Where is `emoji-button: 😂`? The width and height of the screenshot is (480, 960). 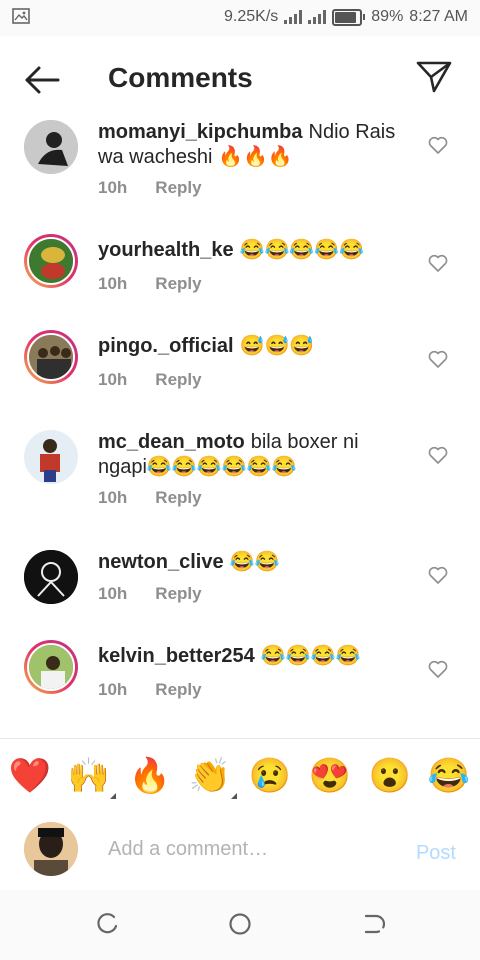 emoji-button: 😂 is located at coordinates (449, 776).